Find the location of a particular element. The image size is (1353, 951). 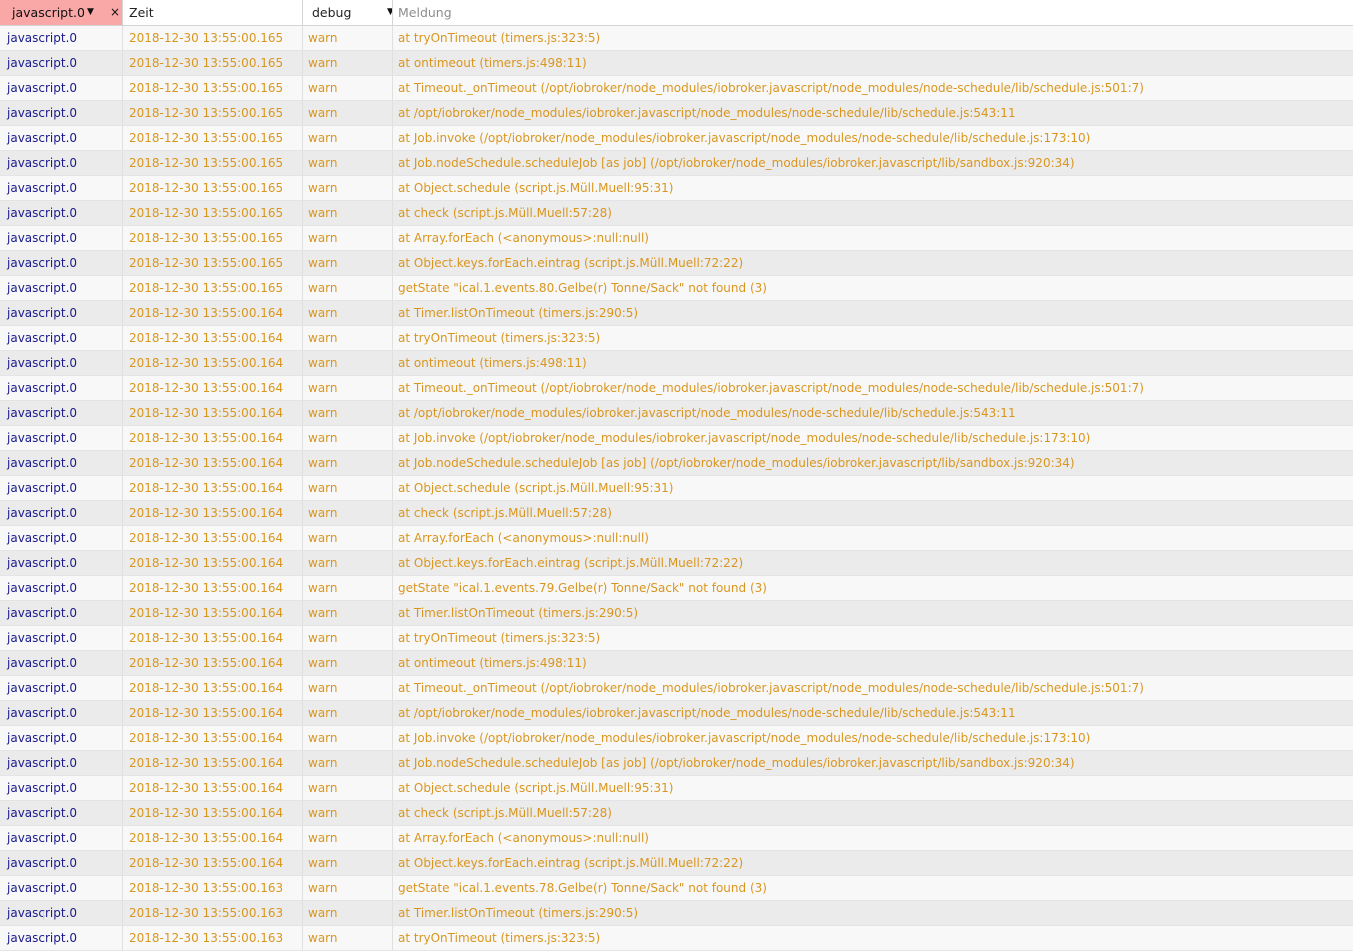

chevron-down-icon: ▼ is located at coordinates (90, 12).